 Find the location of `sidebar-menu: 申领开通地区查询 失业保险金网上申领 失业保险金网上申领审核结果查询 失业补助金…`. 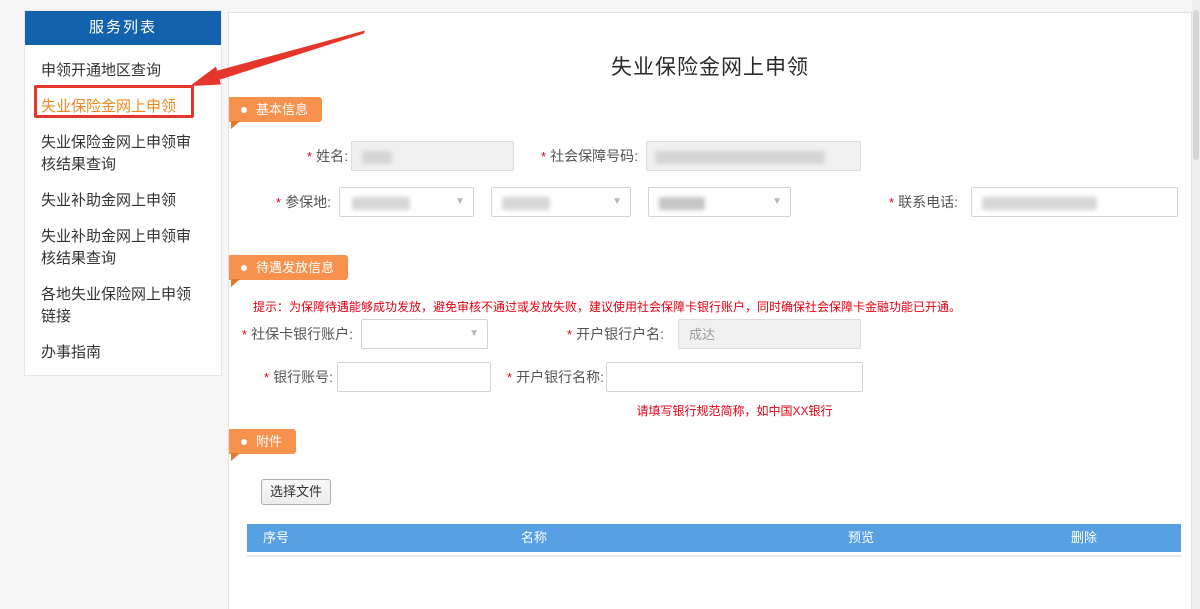

sidebar-menu: 申领开通地区查询 失业保险金网上申领 失业保险金网上申领审核结果查询 失业补助金… is located at coordinates (123, 204).